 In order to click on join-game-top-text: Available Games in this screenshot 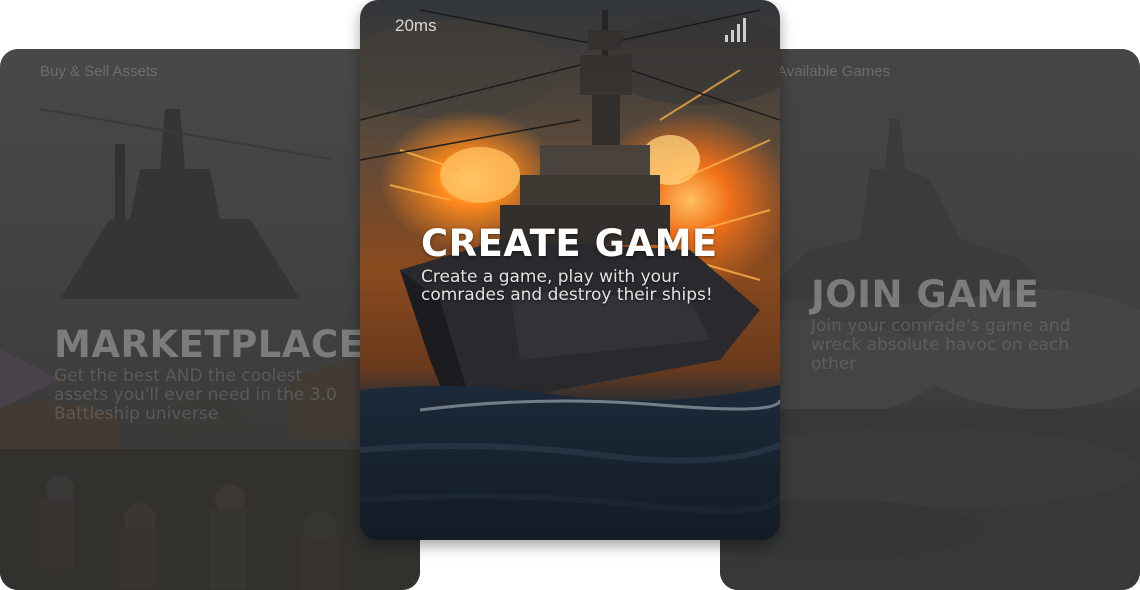, I will do `click(834, 71)`.